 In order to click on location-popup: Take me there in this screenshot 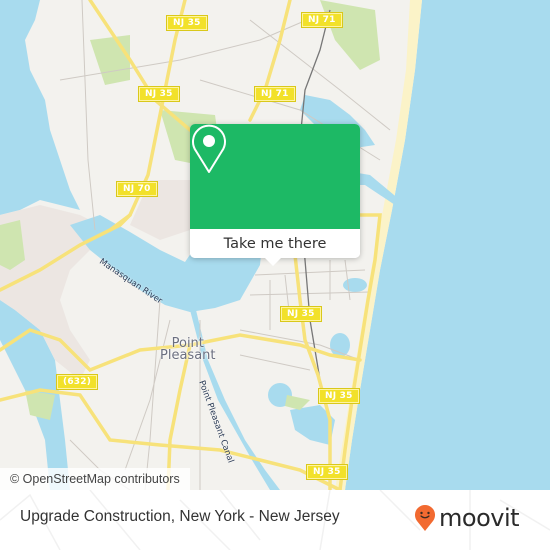, I will do `click(275, 195)`.